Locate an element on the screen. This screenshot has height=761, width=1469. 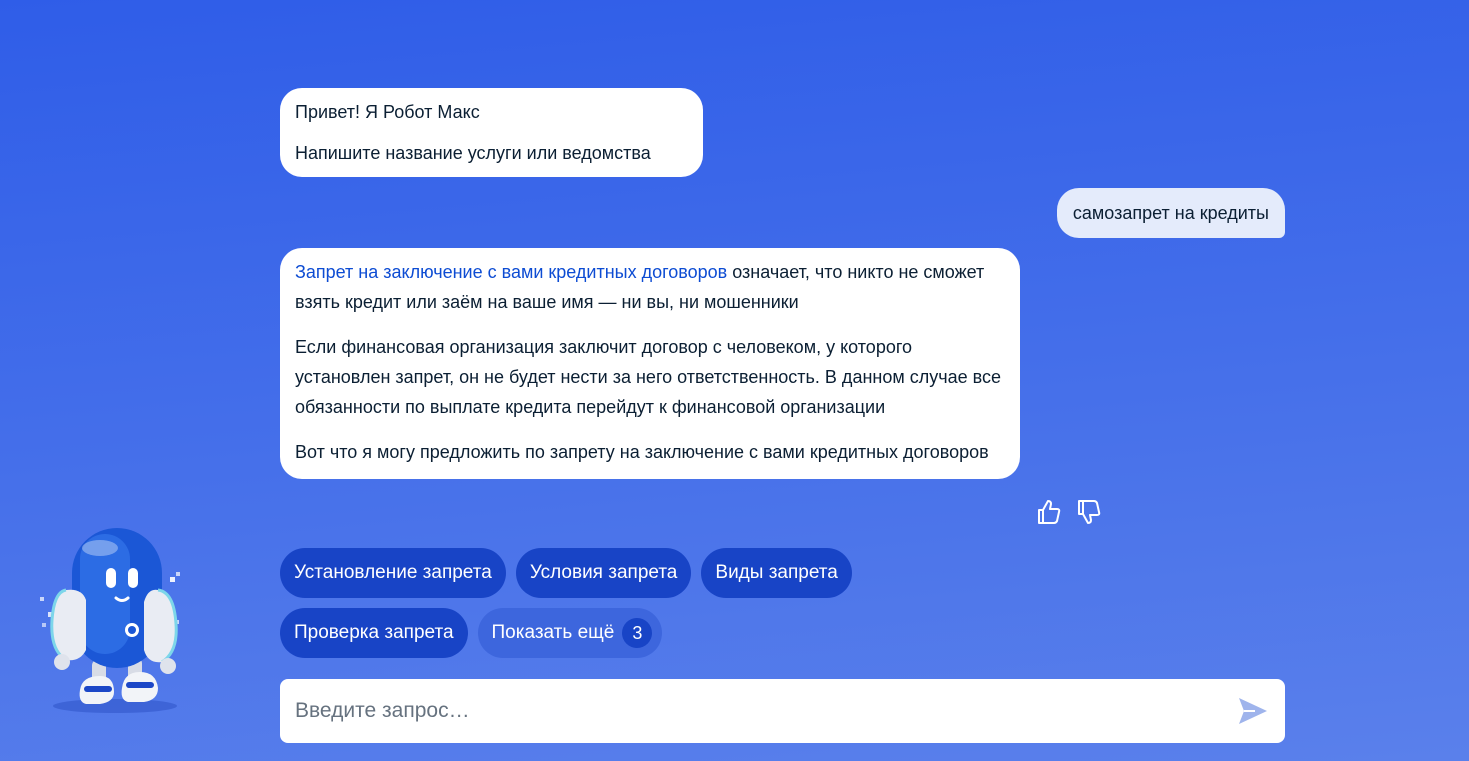
chip-row-2: Проверка запрета Показать ещё 3 is located at coordinates (630, 633).